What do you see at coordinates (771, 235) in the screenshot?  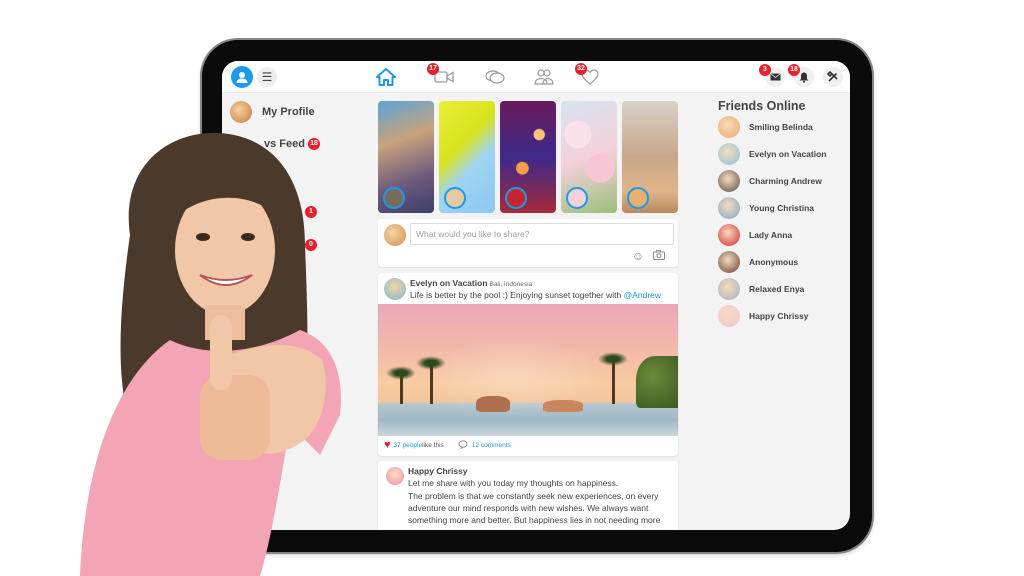 I see `friend-name: Lady Anna` at bounding box center [771, 235].